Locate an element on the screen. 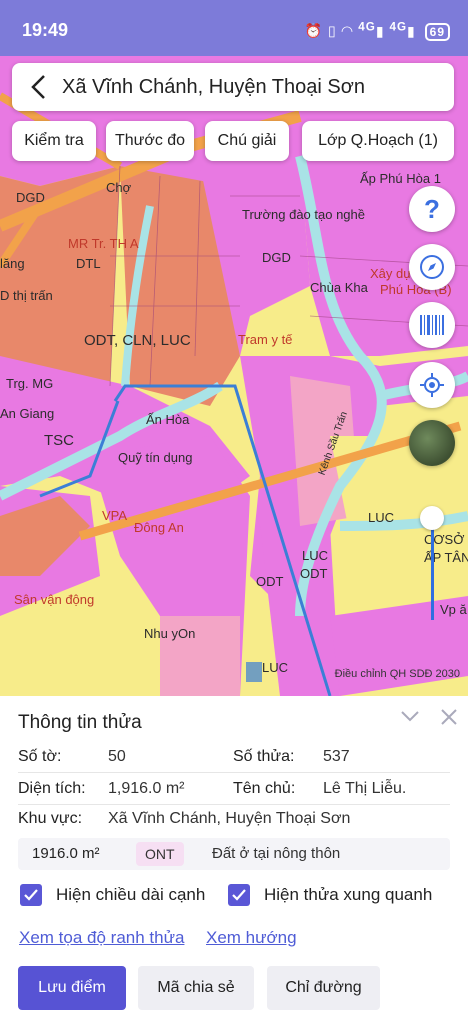 The width and height of the screenshot is (468, 1024). barcode-button is located at coordinates (432, 325).